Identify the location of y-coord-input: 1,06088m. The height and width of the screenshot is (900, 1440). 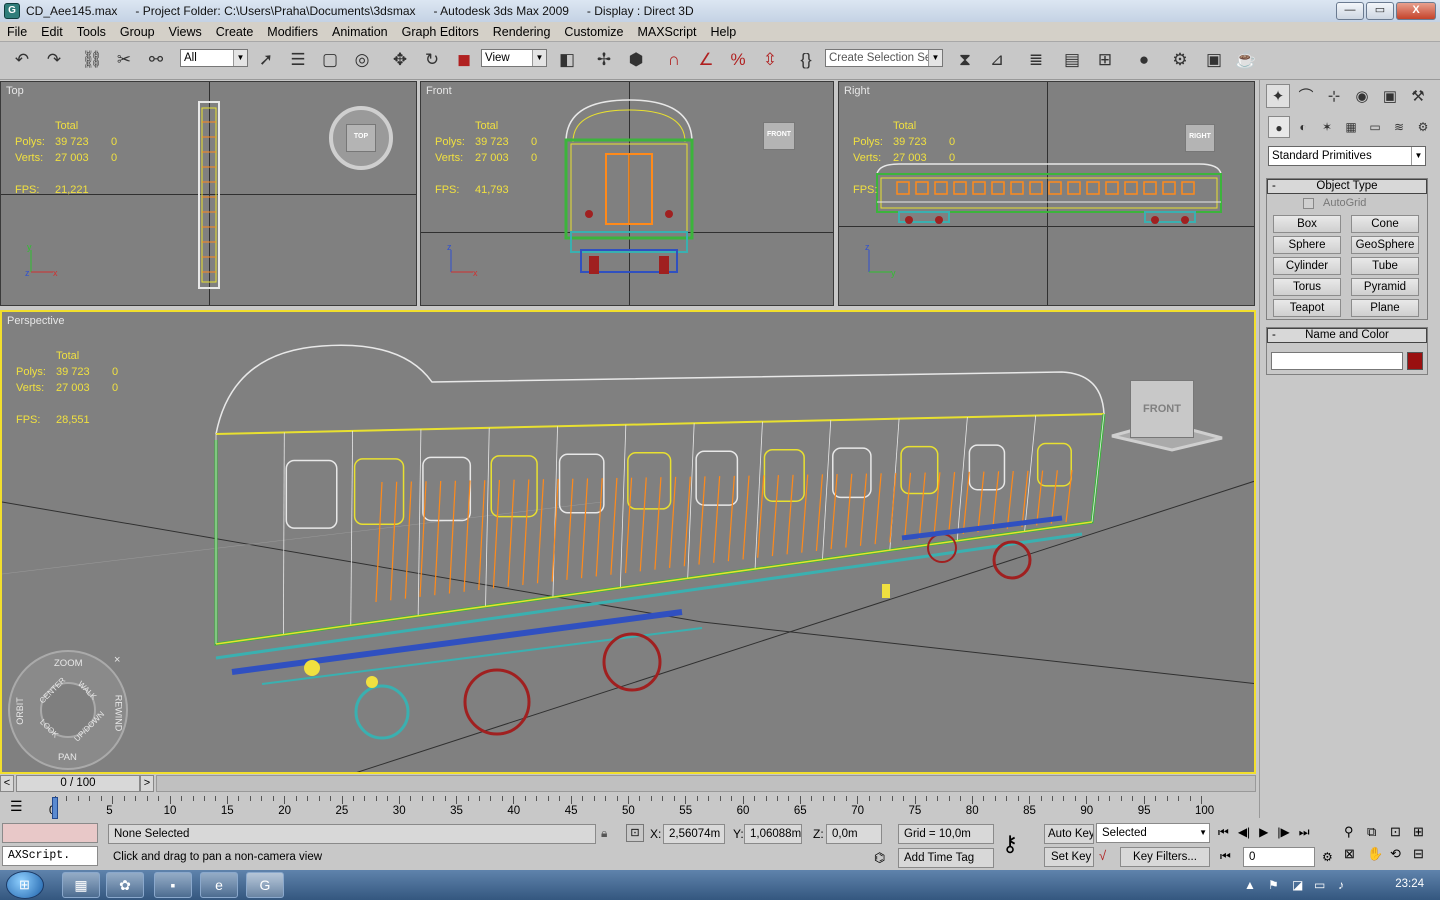
(773, 834).